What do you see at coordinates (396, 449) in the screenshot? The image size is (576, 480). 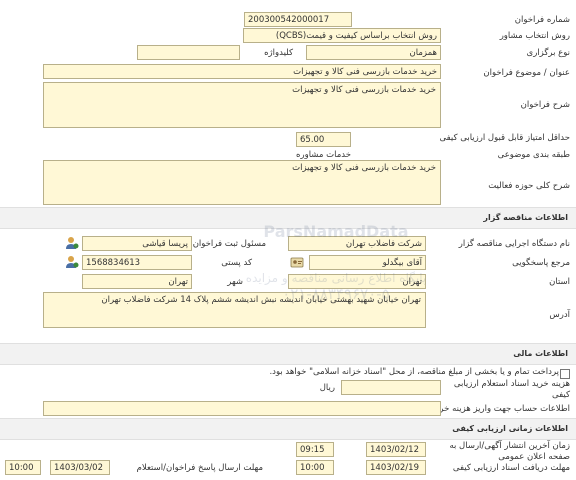 I see `publish-date-field: 1403/02/12` at bounding box center [396, 449].